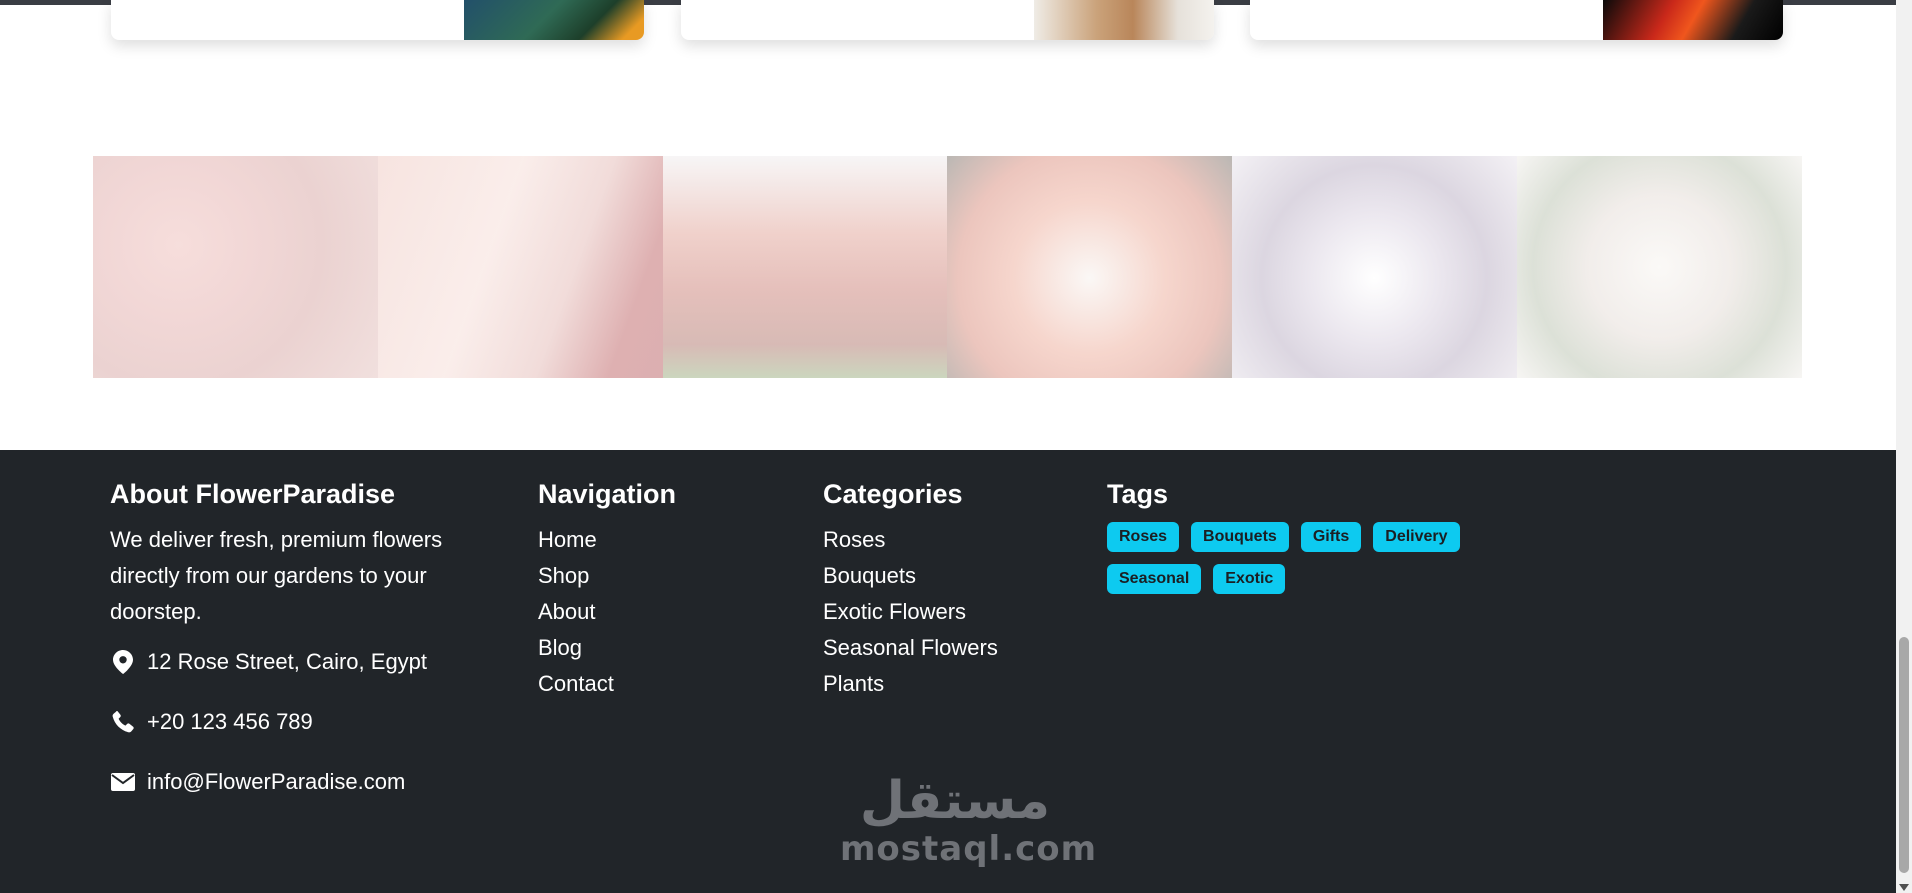 The image size is (1912, 893). What do you see at coordinates (123, 782) in the screenshot?
I see `envelope-icon` at bounding box center [123, 782].